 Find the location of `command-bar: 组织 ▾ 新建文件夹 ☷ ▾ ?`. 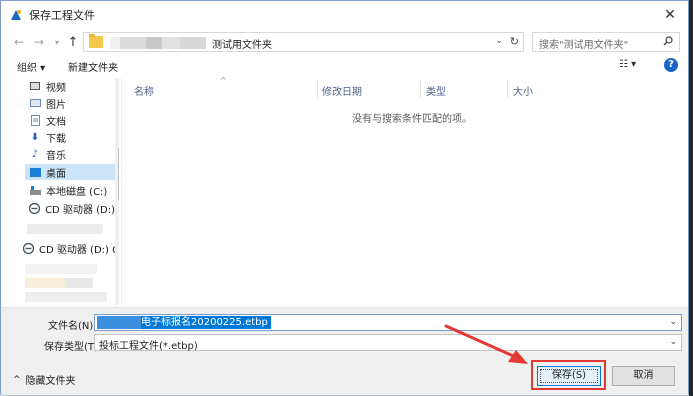

command-bar: 组织 ▾ 新建文件夹 ☷ ▾ ? is located at coordinates (344, 66).